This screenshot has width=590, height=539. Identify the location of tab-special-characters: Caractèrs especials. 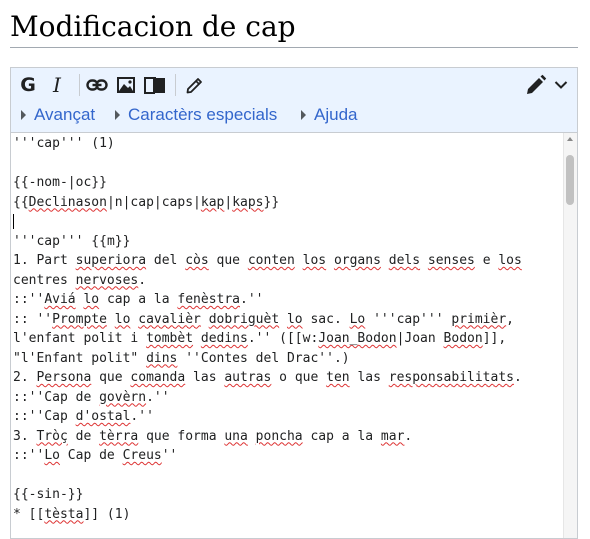
(196, 115).